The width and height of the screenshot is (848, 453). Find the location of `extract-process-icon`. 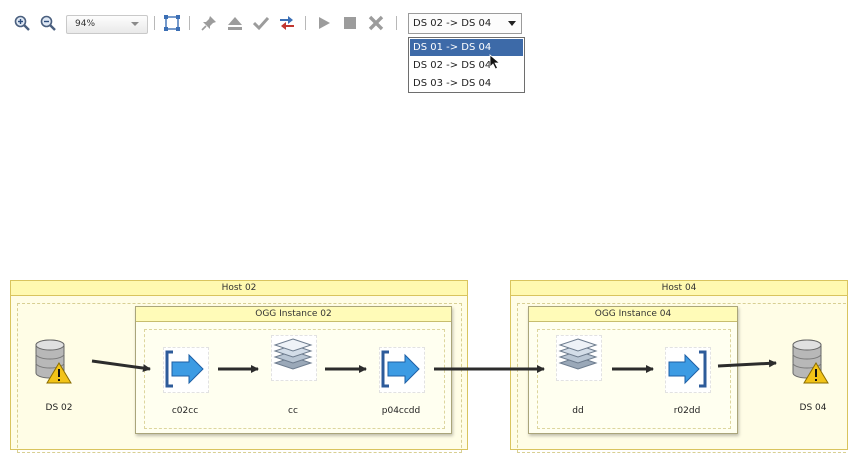

extract-process-icon is located at coordinates (185, 369).